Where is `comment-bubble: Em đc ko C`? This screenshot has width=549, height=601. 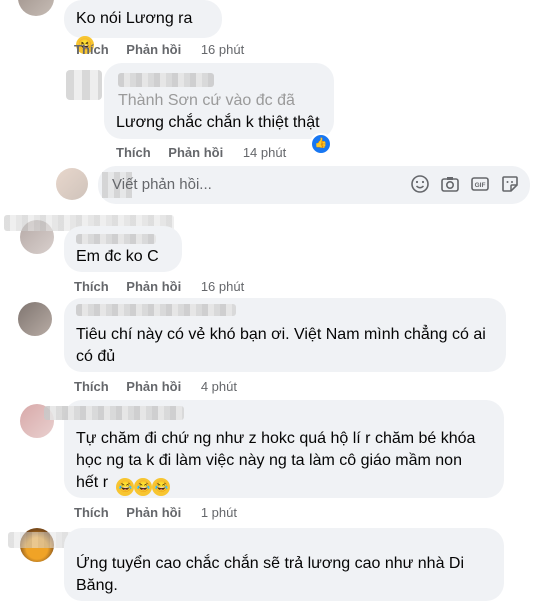
comment-bubble: Em đc ko C is located at coordinates (123, 249).